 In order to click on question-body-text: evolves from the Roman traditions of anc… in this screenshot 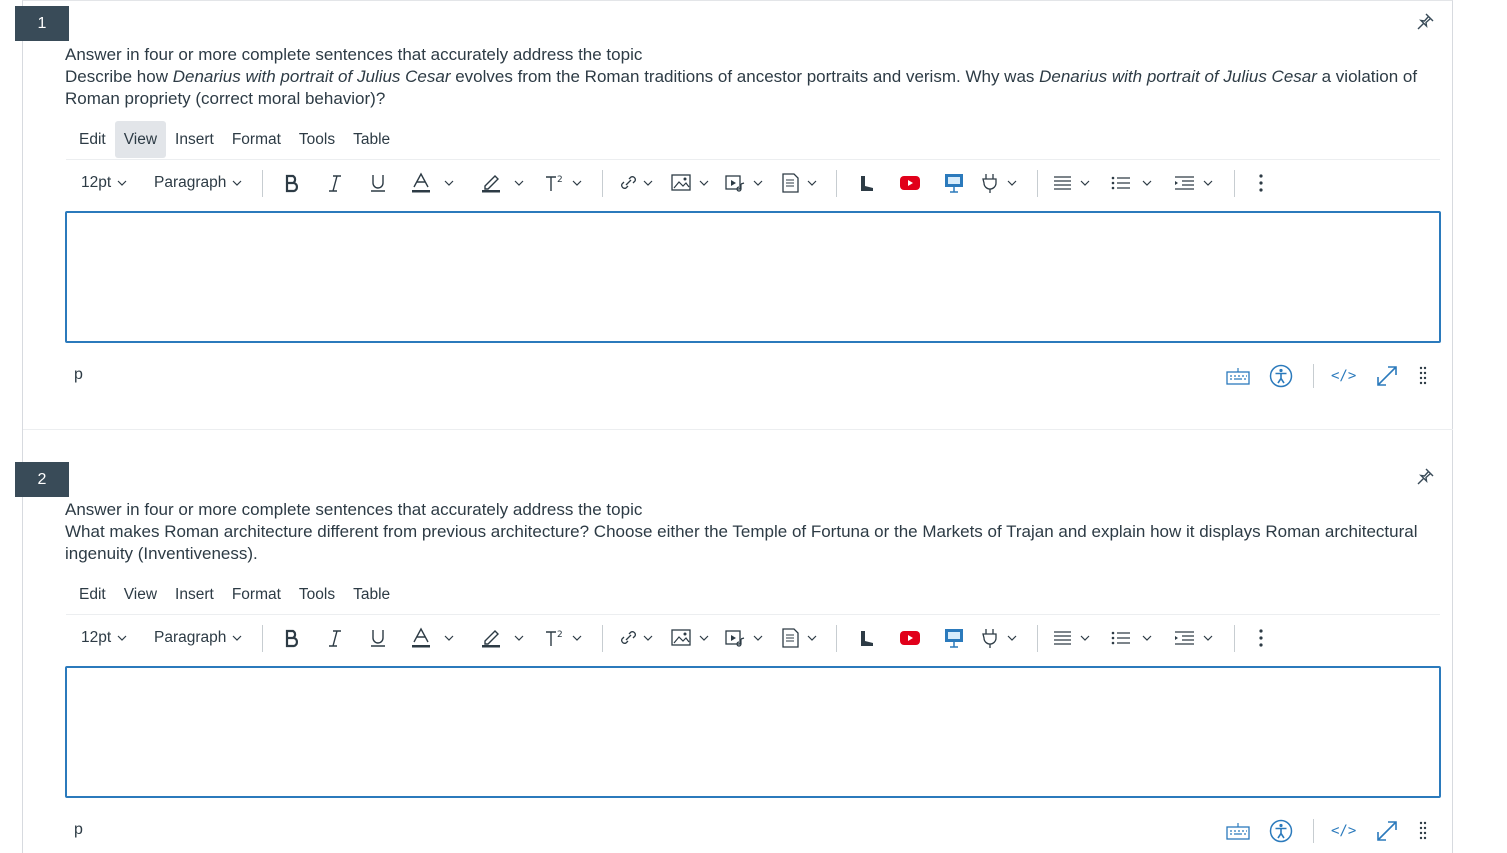, I will do `click(745, 76)`.